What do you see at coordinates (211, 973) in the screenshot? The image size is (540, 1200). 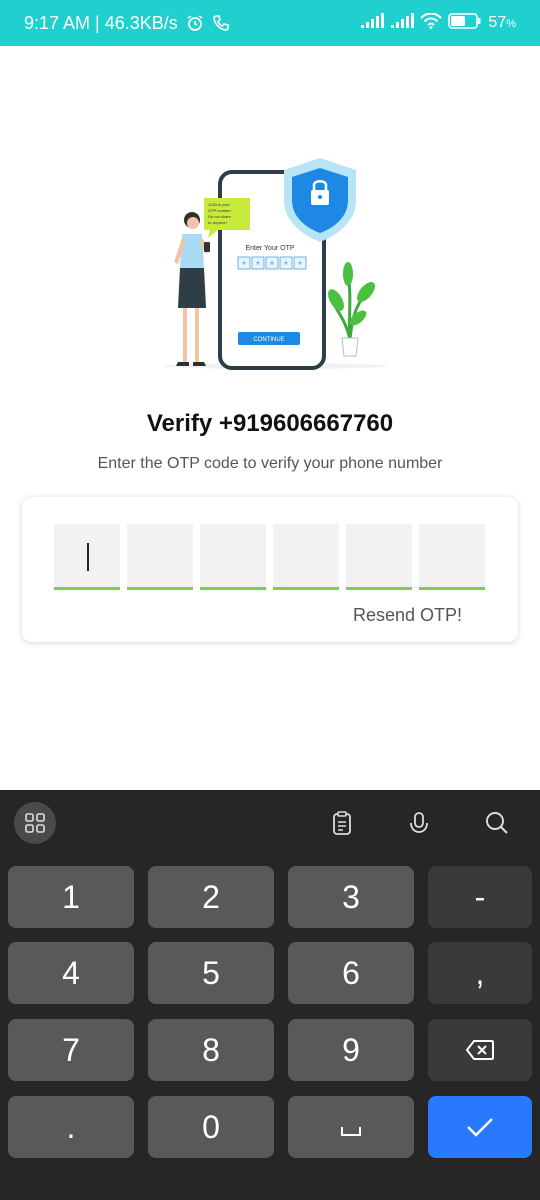 I see `key-5: 5` at bounding box center [211, 973].